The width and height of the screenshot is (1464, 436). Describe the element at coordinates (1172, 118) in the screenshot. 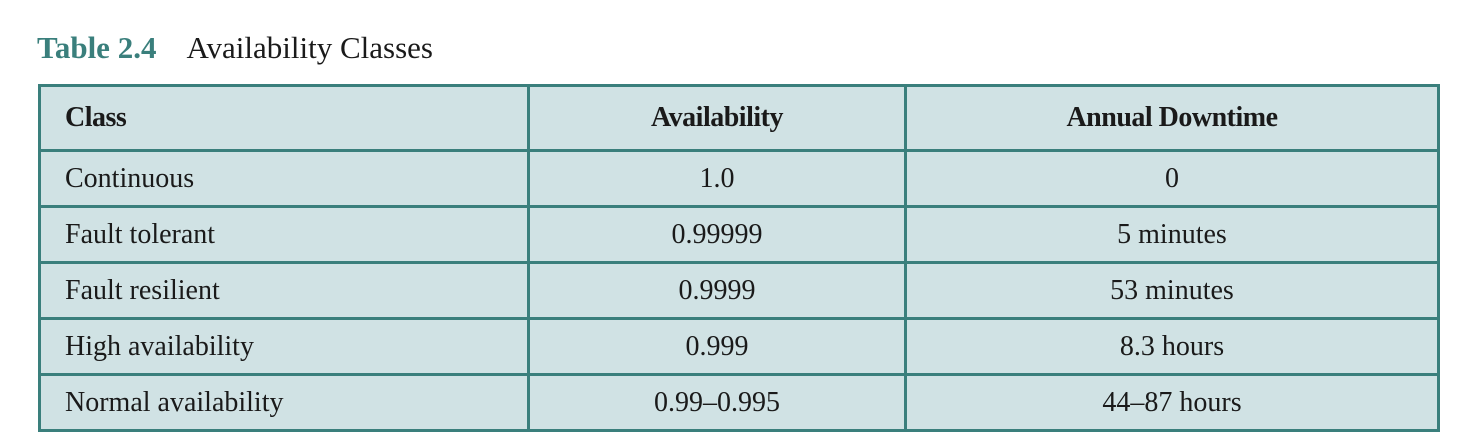

I see `header-annual-downtime: Annual Downtime` at that location.